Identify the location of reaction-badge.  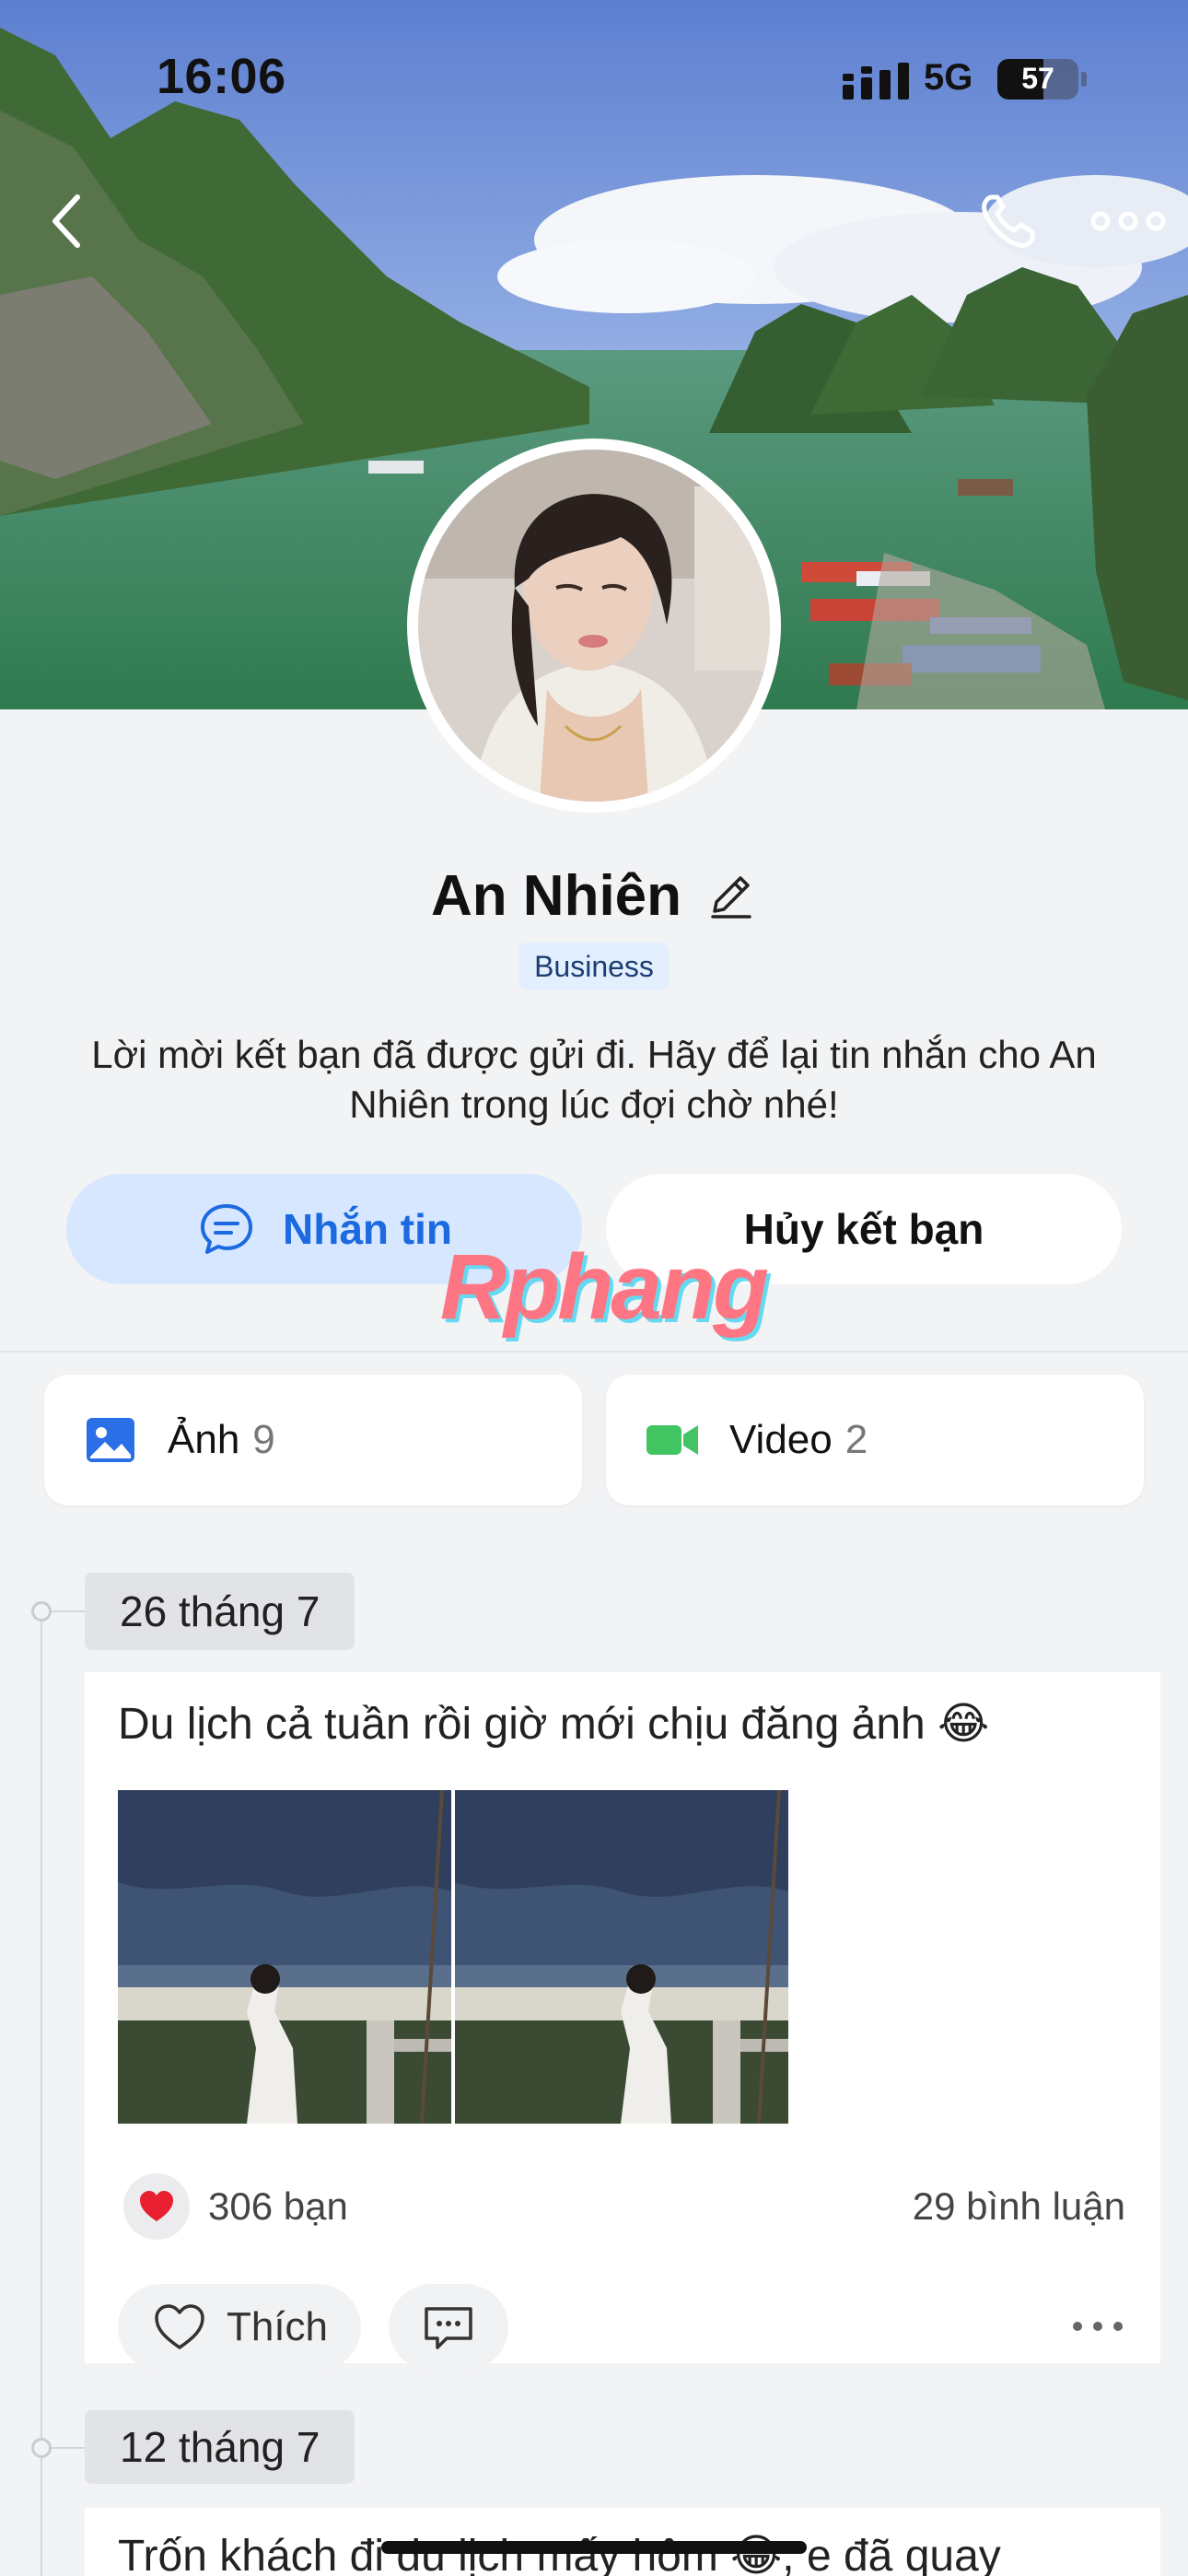
(156, 2206).